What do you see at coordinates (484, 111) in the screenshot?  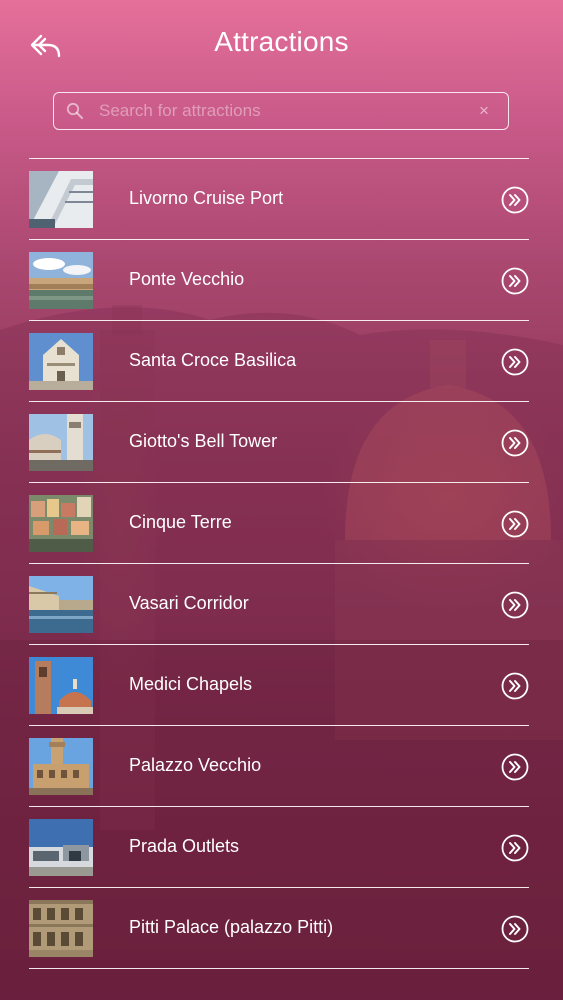 I see `clear-icon: ×` at bounding box center [484, 111].